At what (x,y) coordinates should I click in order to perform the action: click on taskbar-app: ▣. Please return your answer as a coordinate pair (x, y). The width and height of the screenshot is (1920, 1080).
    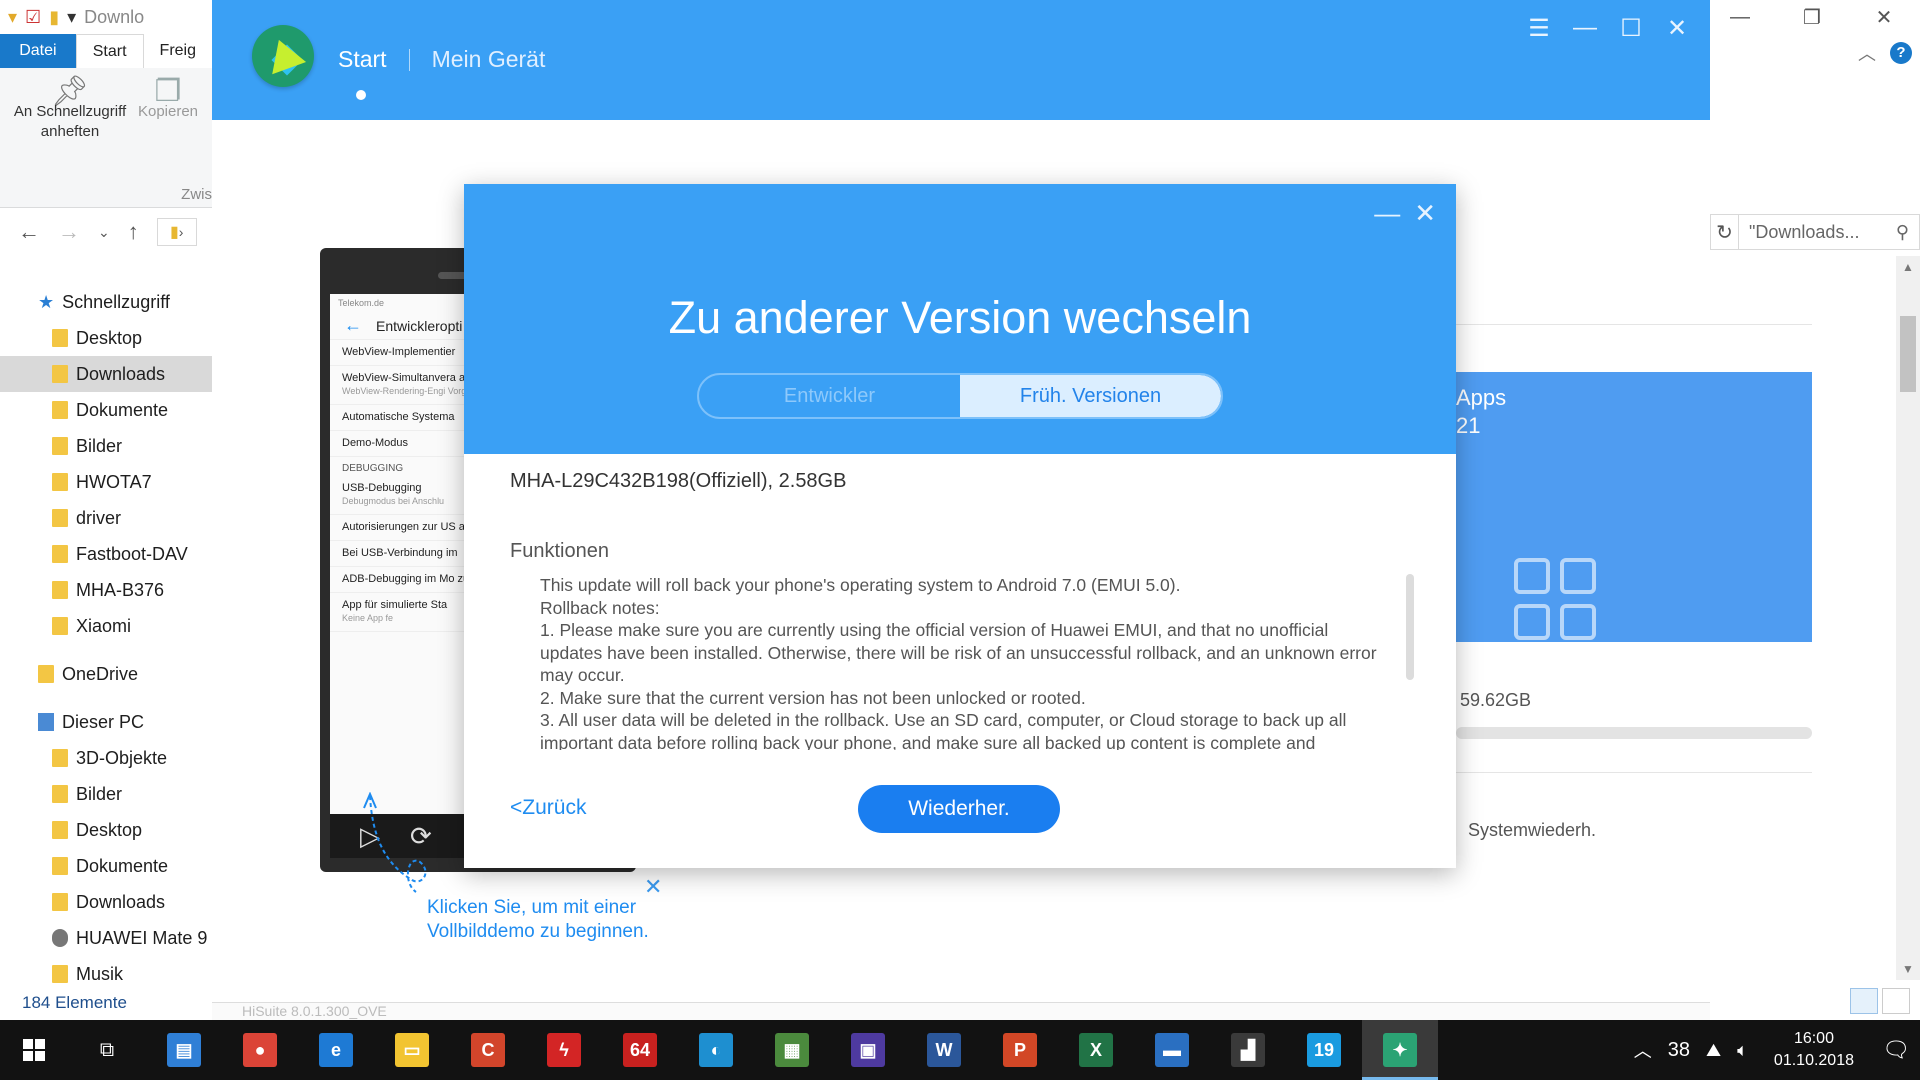
    Looking at the image, I should click on (868, 1050).